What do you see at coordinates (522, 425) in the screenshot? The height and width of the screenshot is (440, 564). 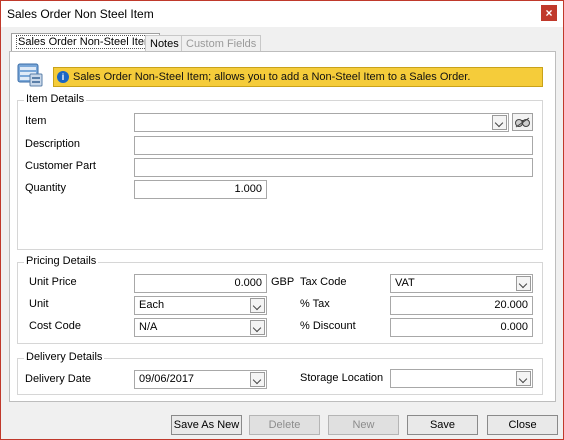 I see `close-button: Close` at bounding box center [522, 425].